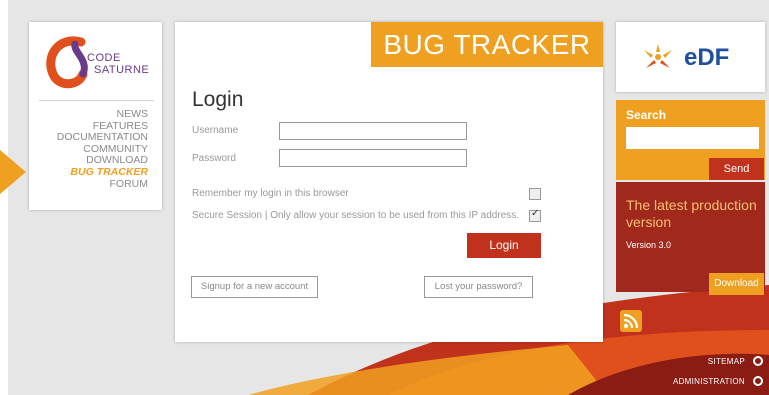 Image resolution: width=769 pixels, height=395 pixels. I want to click on sitemap-icon, so click(758, 361).